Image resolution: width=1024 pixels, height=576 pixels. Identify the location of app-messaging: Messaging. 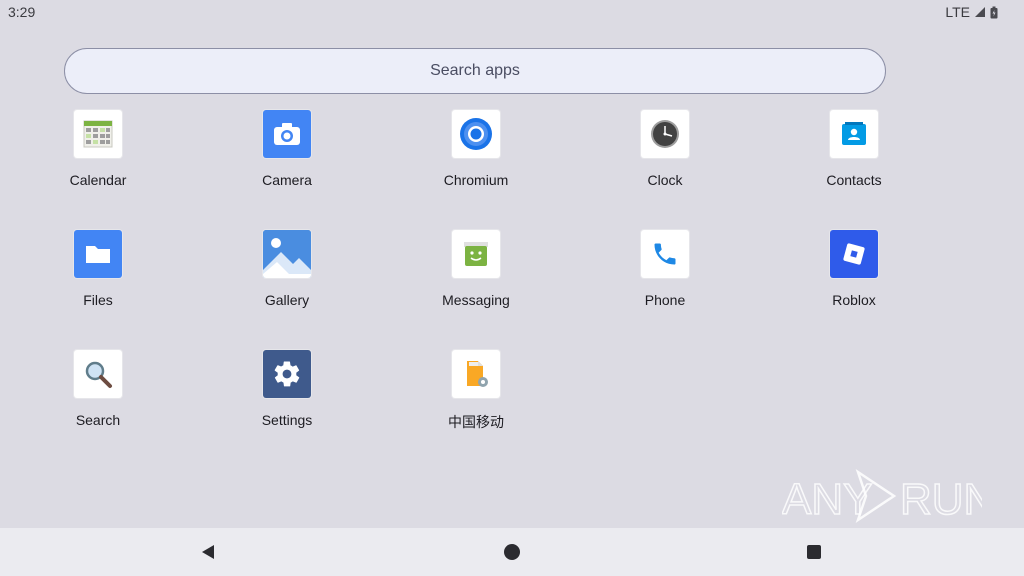
(476, 269).